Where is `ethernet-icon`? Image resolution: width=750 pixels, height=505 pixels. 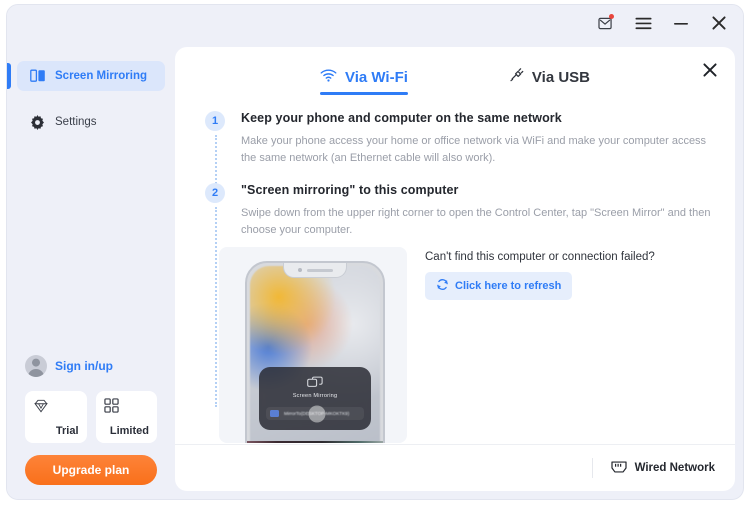 ethernet-icon is located at coordinates (618, 468).